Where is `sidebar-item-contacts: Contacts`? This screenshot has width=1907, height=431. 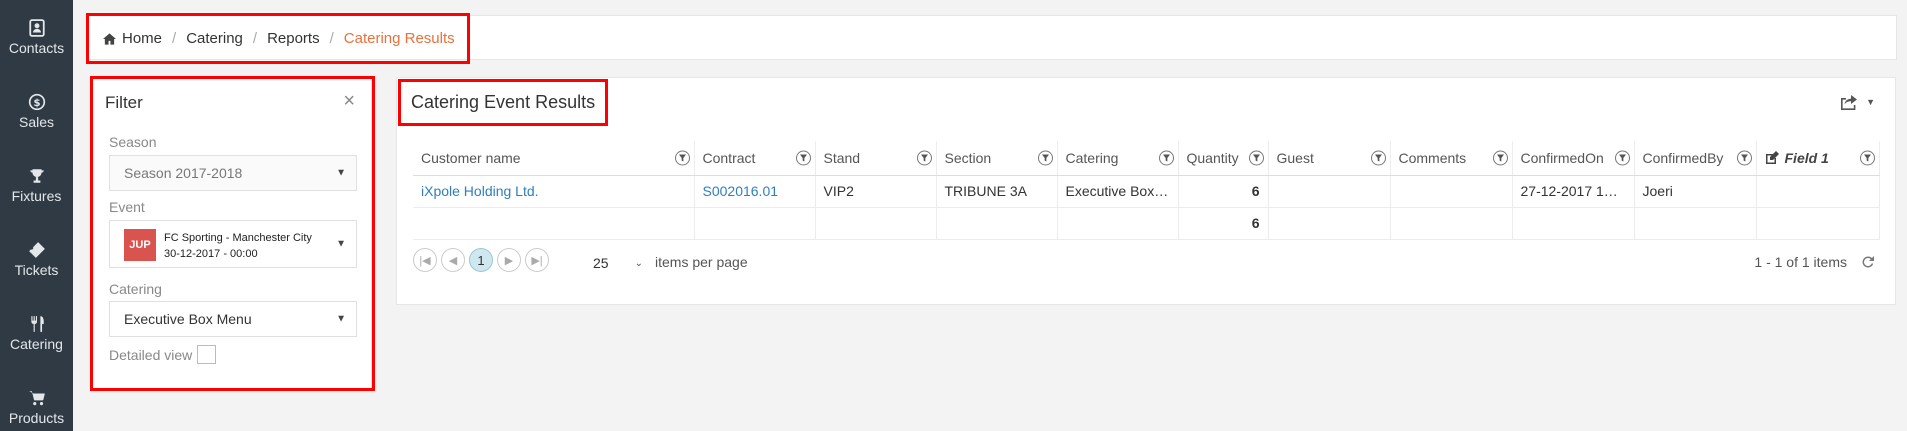 sidebar-item-contacts: Contacts is located at coordinates (36, 37).